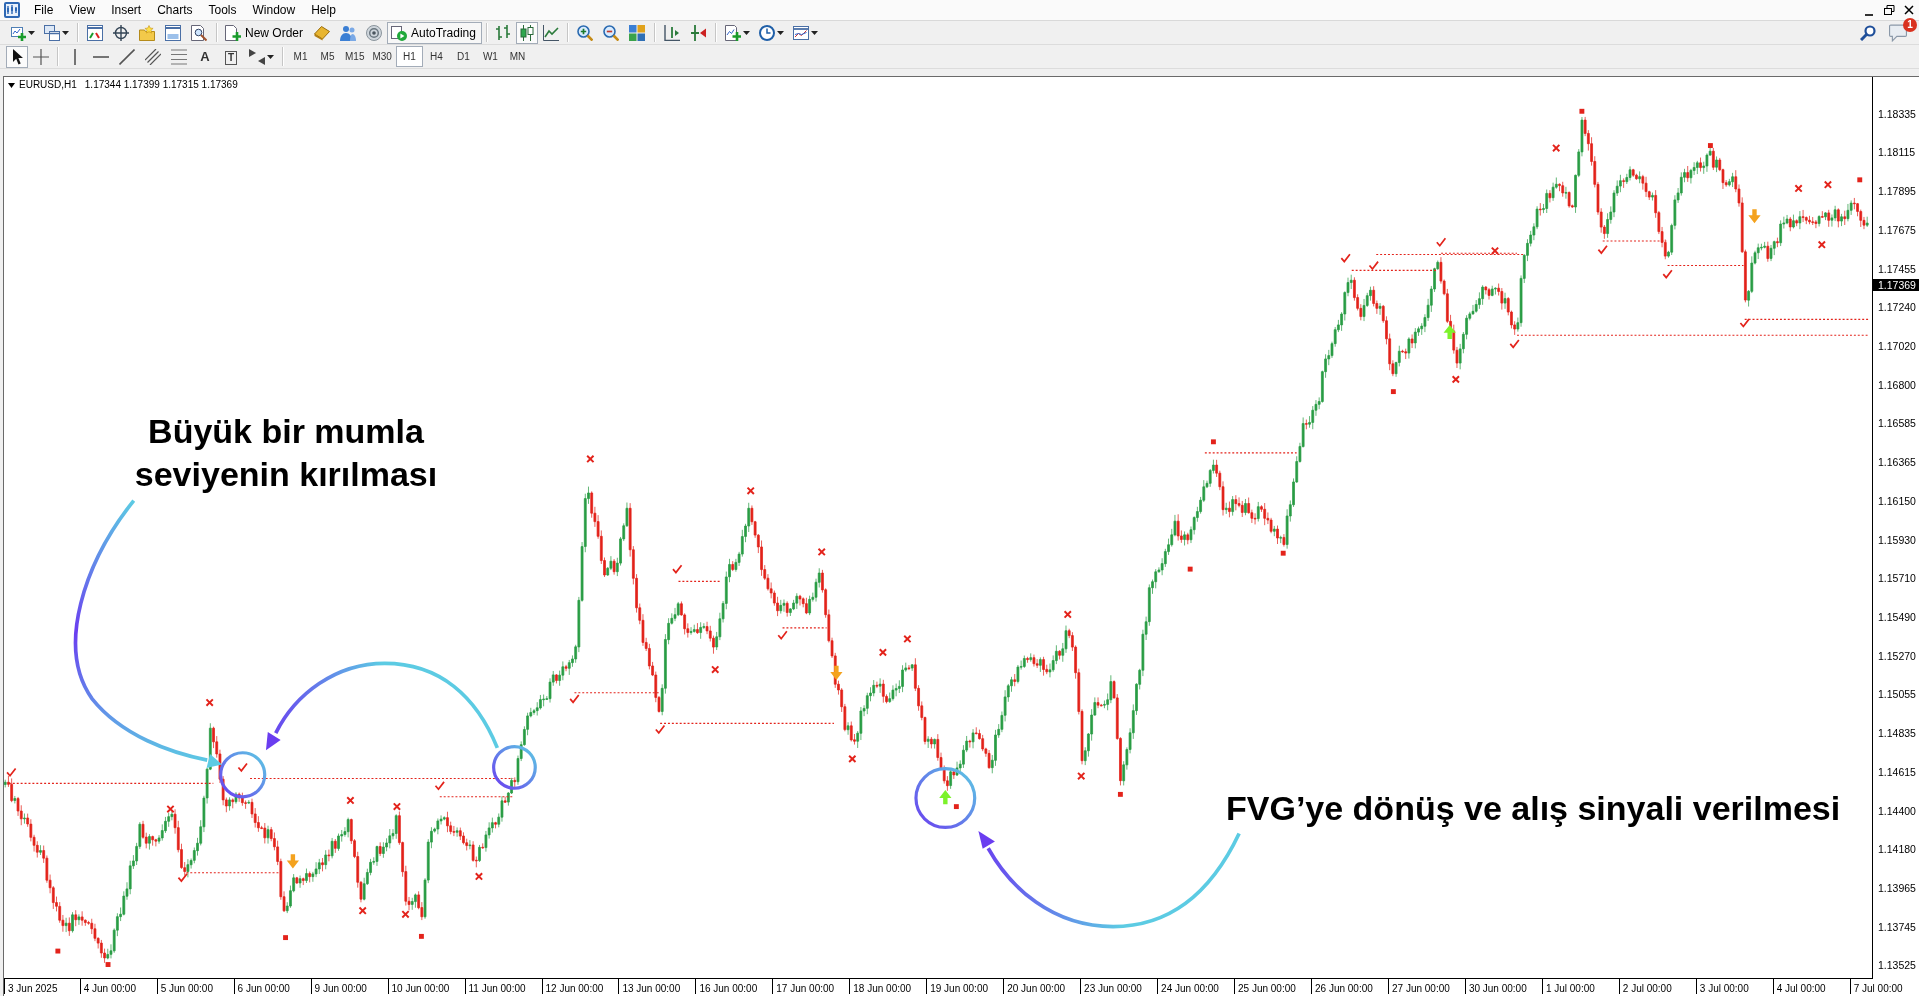 This screenshot has width=1919, height=996. Describe the element at coordinates (1896, 284) in the screenshot. I see `current-price-label: 1.17369` at that location.